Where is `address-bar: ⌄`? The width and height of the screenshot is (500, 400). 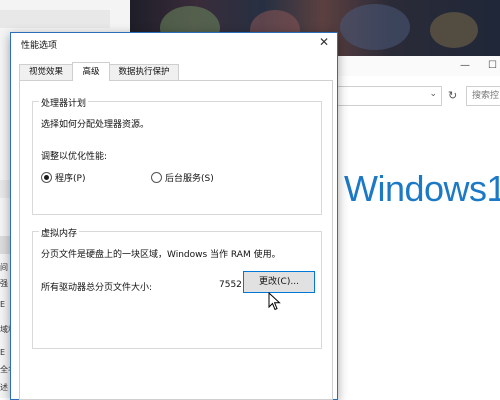 address-bar: ⌄ is located at coordinates (386, 96).